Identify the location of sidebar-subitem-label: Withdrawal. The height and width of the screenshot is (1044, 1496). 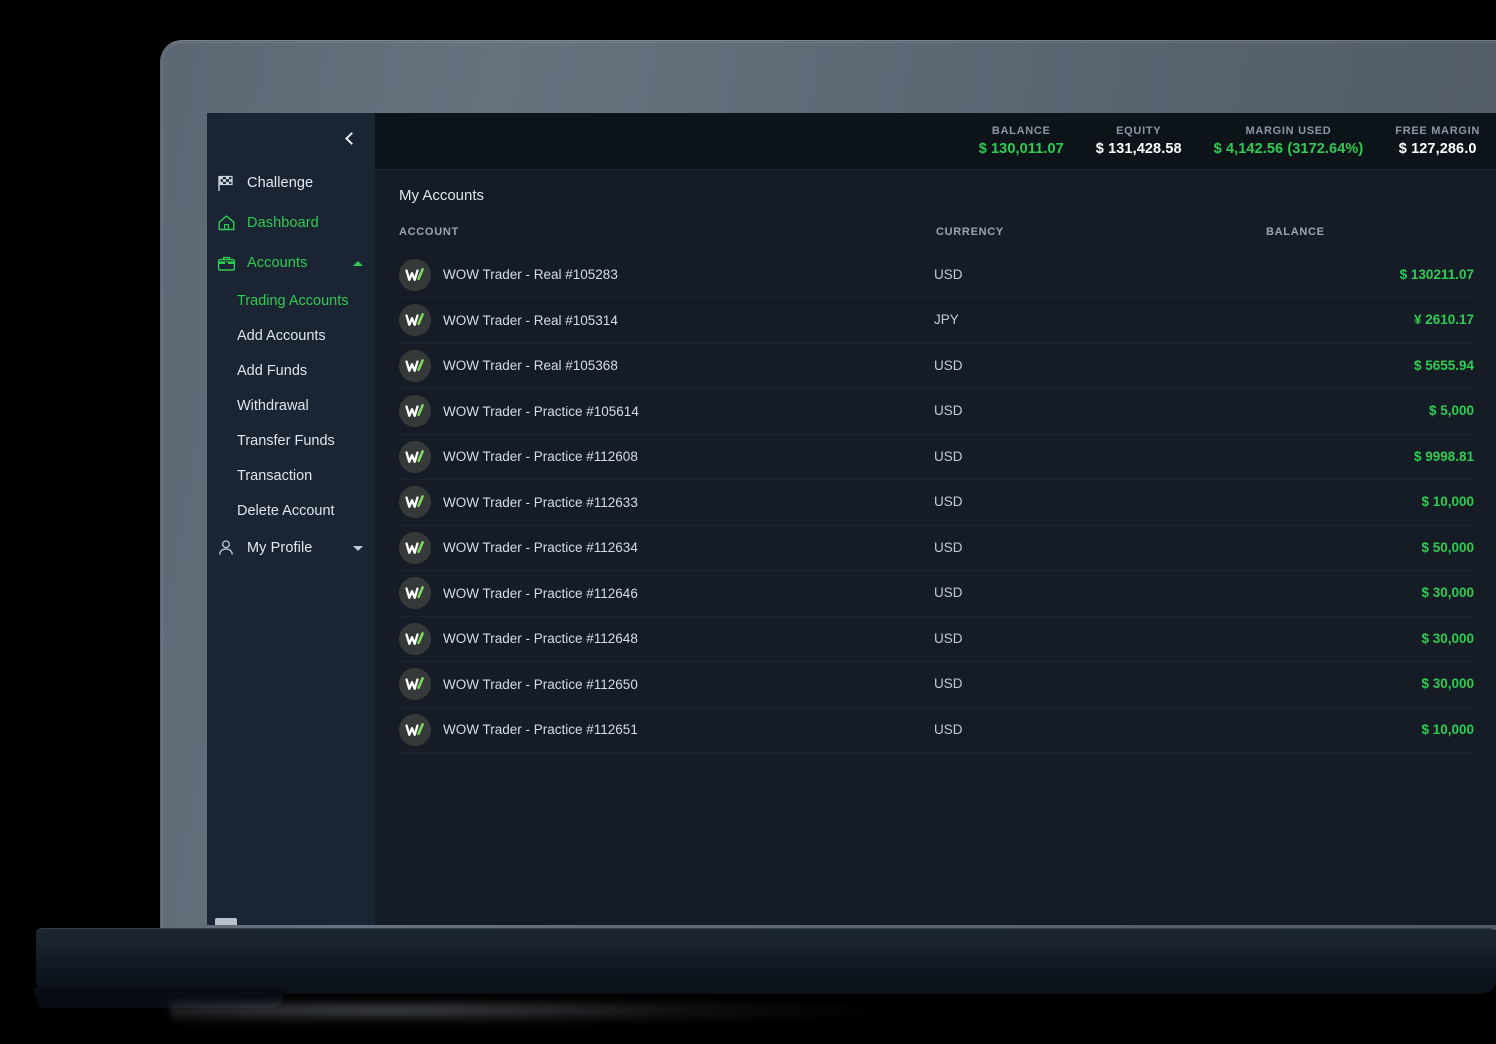
(273, 405).